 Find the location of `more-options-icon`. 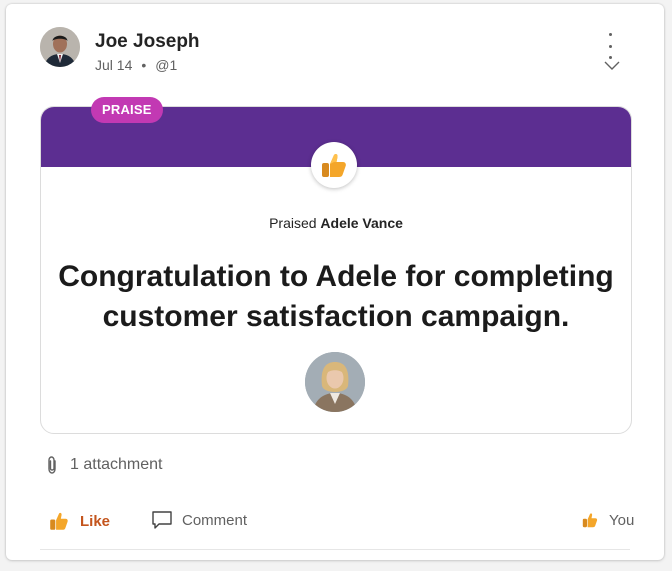

more-options-icon is located at coordinates (610, 46).